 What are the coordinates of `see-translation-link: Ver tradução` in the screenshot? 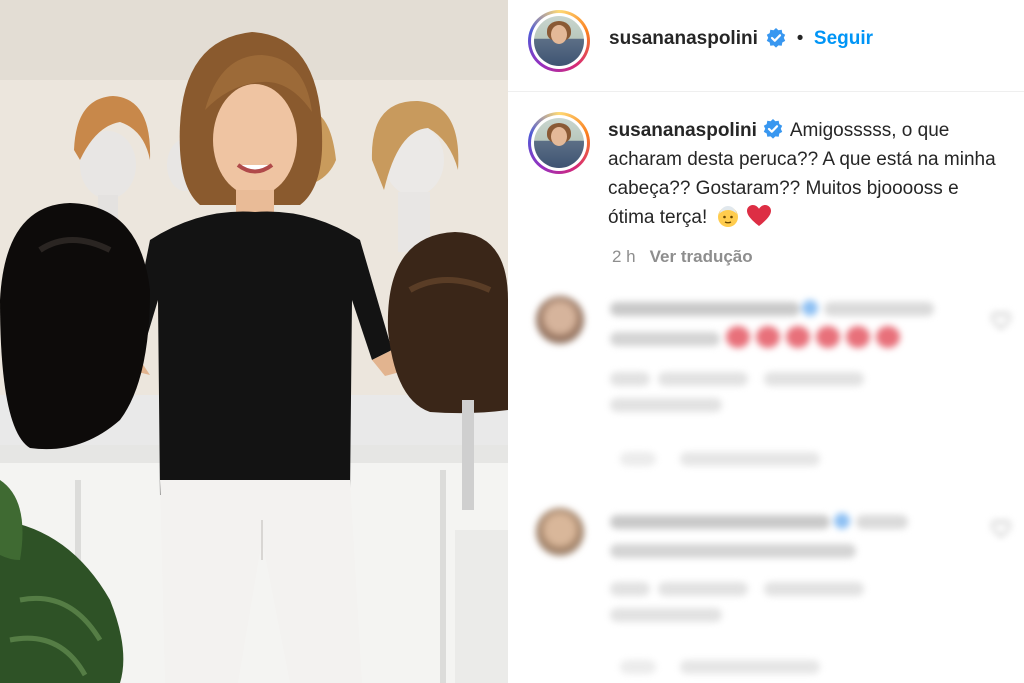 It's located at (701, 256).